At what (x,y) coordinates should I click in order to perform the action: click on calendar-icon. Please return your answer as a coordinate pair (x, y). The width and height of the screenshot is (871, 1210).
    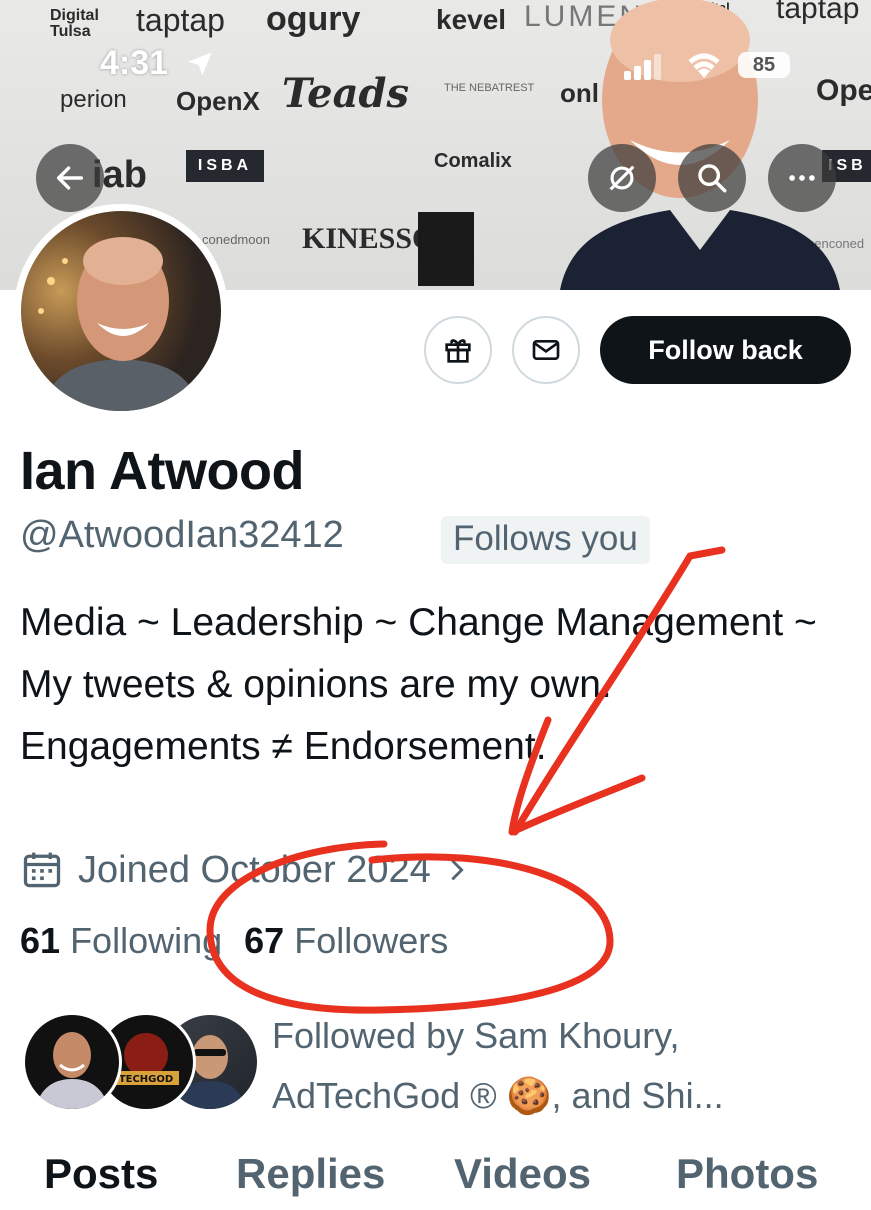
    Looking at the image, I should click on (42, 870).